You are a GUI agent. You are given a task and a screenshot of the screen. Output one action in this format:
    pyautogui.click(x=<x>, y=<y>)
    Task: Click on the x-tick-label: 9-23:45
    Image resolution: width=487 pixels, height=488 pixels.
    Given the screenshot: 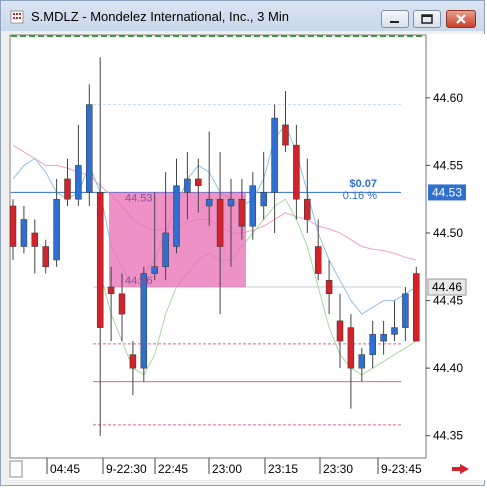 What is the action you would take?
    pyautogui.click(x=401, y=469)
    